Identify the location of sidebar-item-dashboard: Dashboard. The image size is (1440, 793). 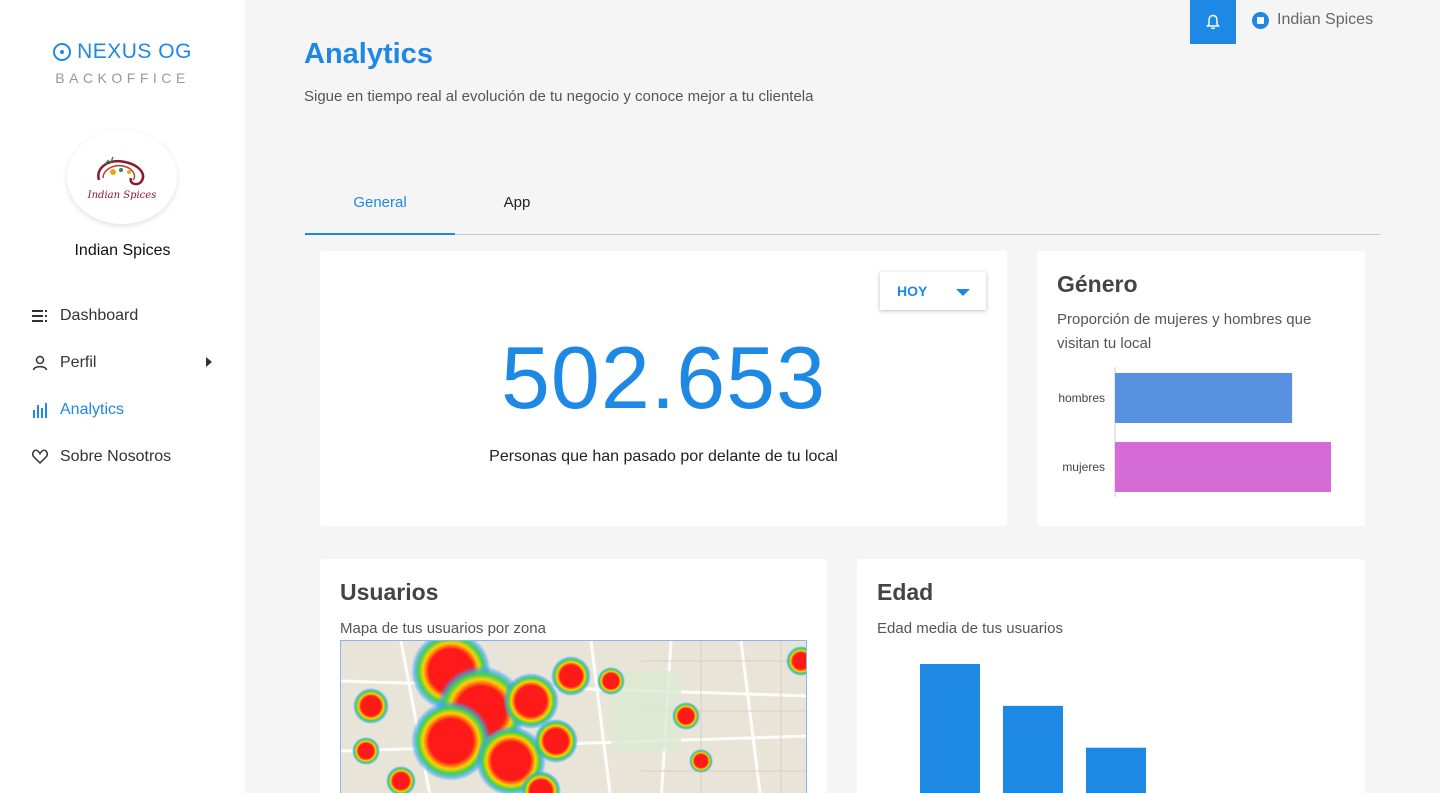
(122, 315).